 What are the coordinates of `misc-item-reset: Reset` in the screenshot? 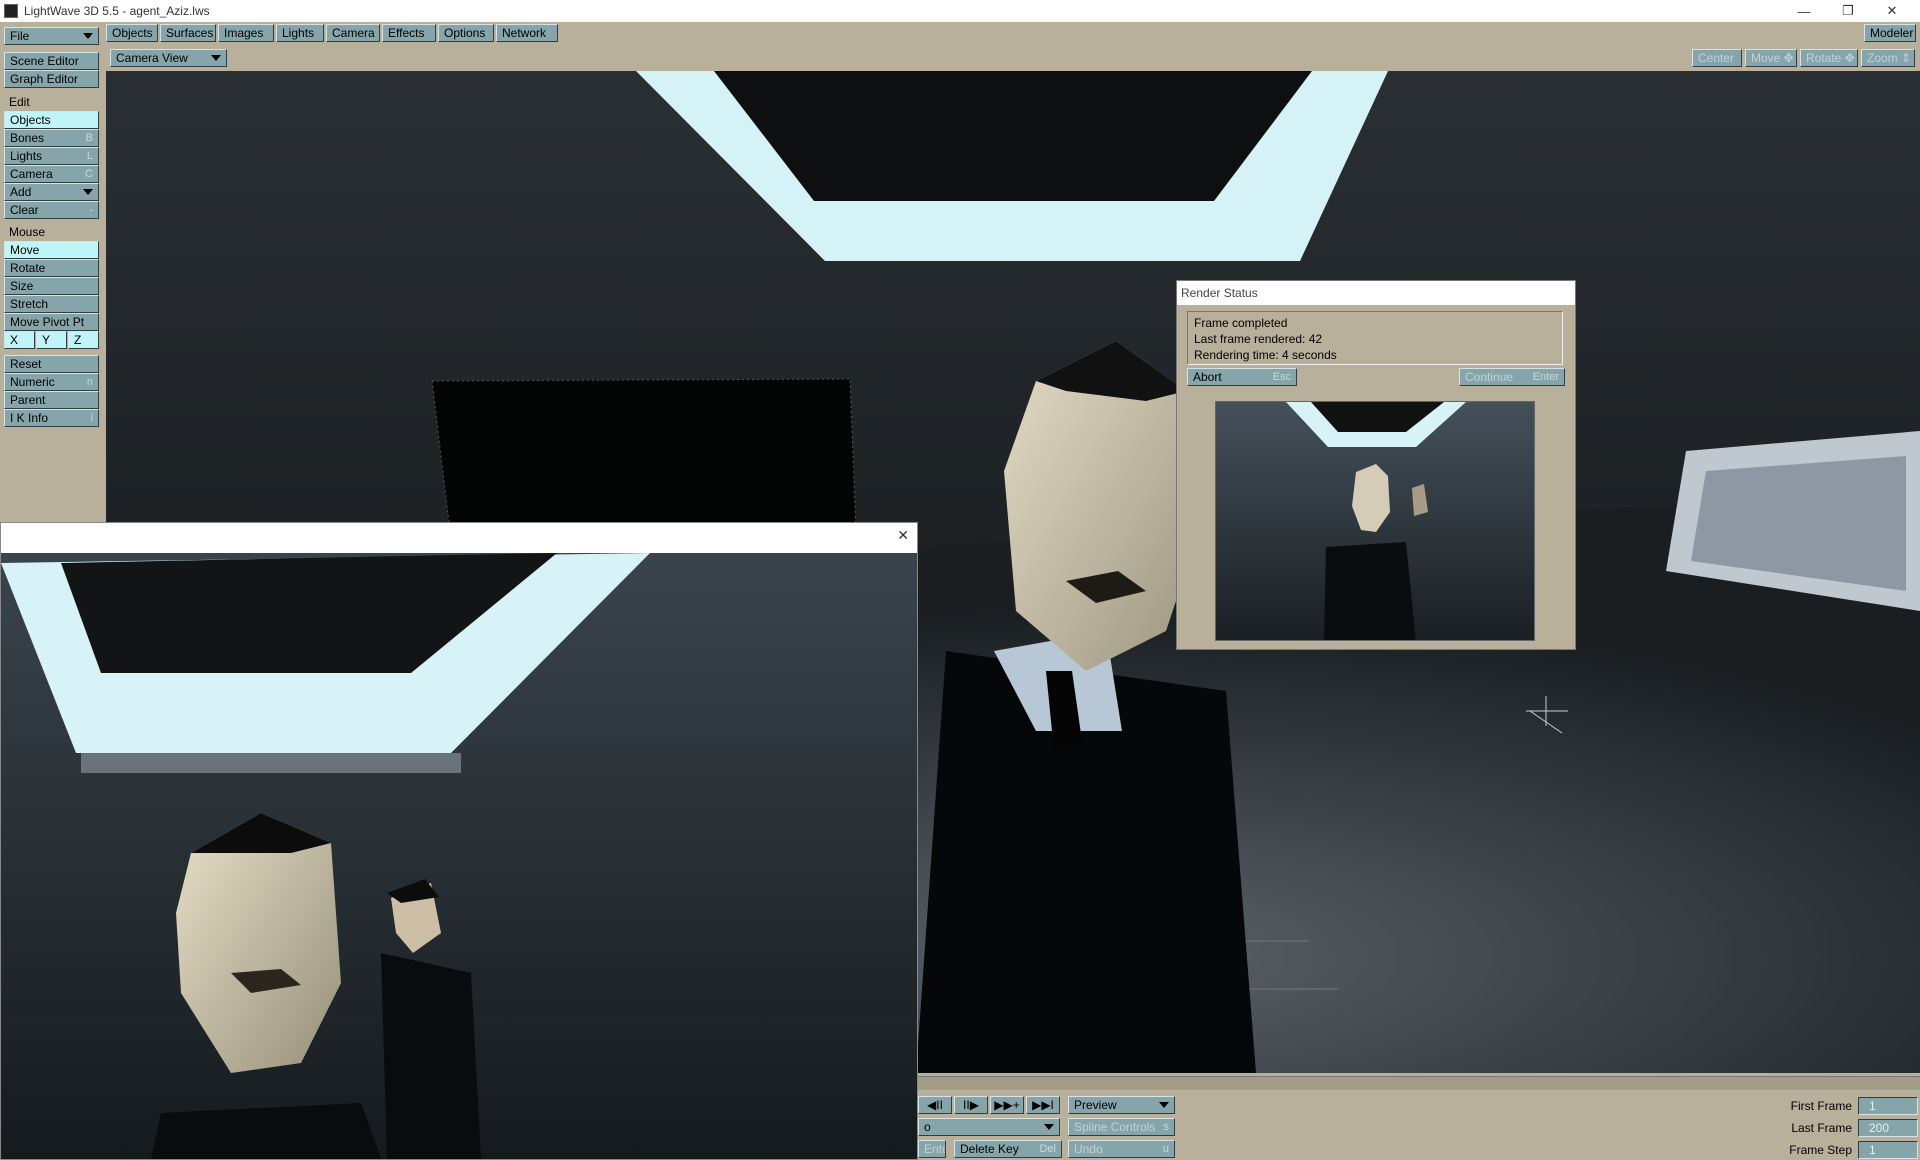 It's located at (51, 364).